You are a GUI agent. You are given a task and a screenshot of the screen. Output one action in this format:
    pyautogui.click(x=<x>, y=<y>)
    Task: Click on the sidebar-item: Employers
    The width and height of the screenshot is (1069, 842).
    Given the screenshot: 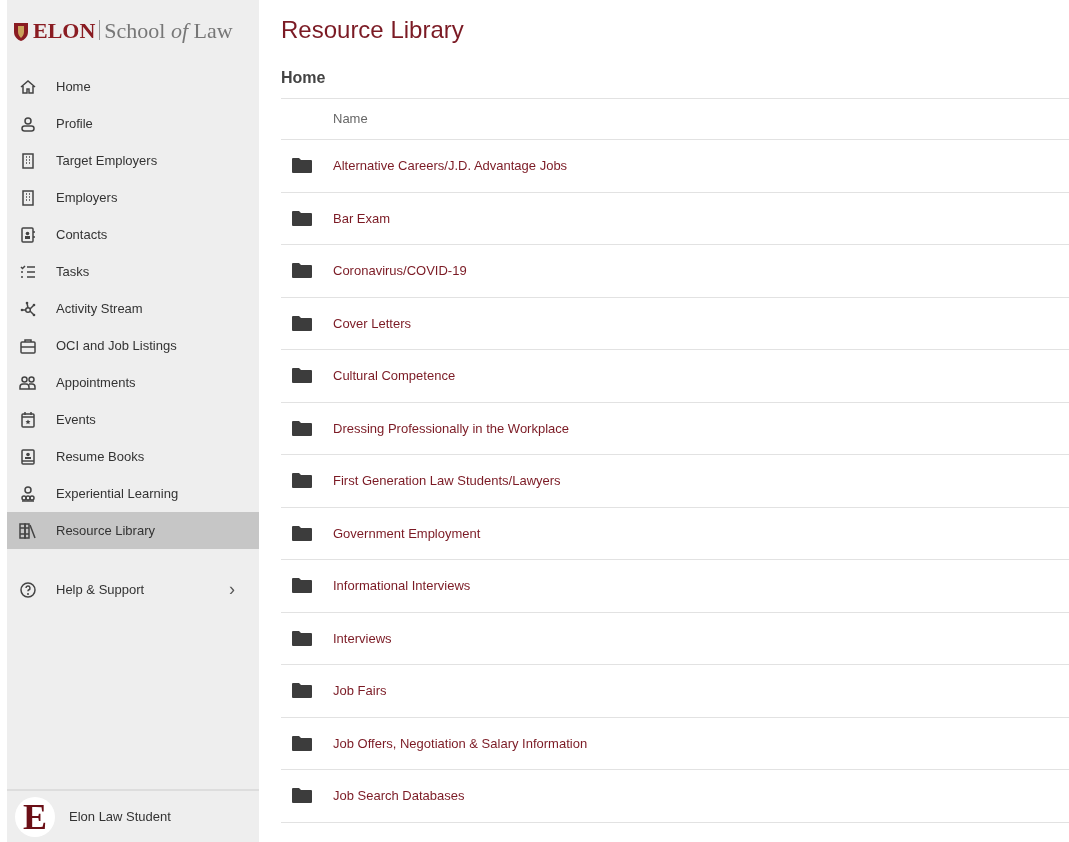 What is the action you would take?
    pyautogui.click(x=133, y=197)
    